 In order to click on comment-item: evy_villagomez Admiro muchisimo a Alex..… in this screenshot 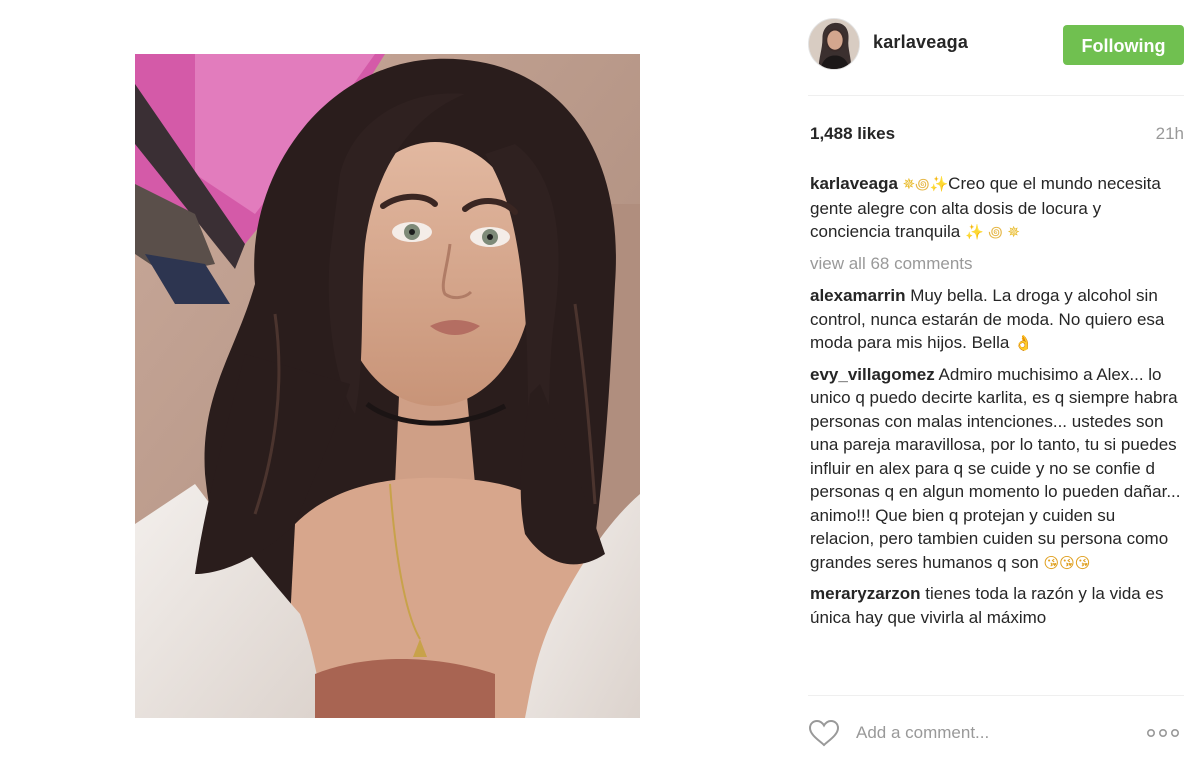, I will do `click(996, 469)`.